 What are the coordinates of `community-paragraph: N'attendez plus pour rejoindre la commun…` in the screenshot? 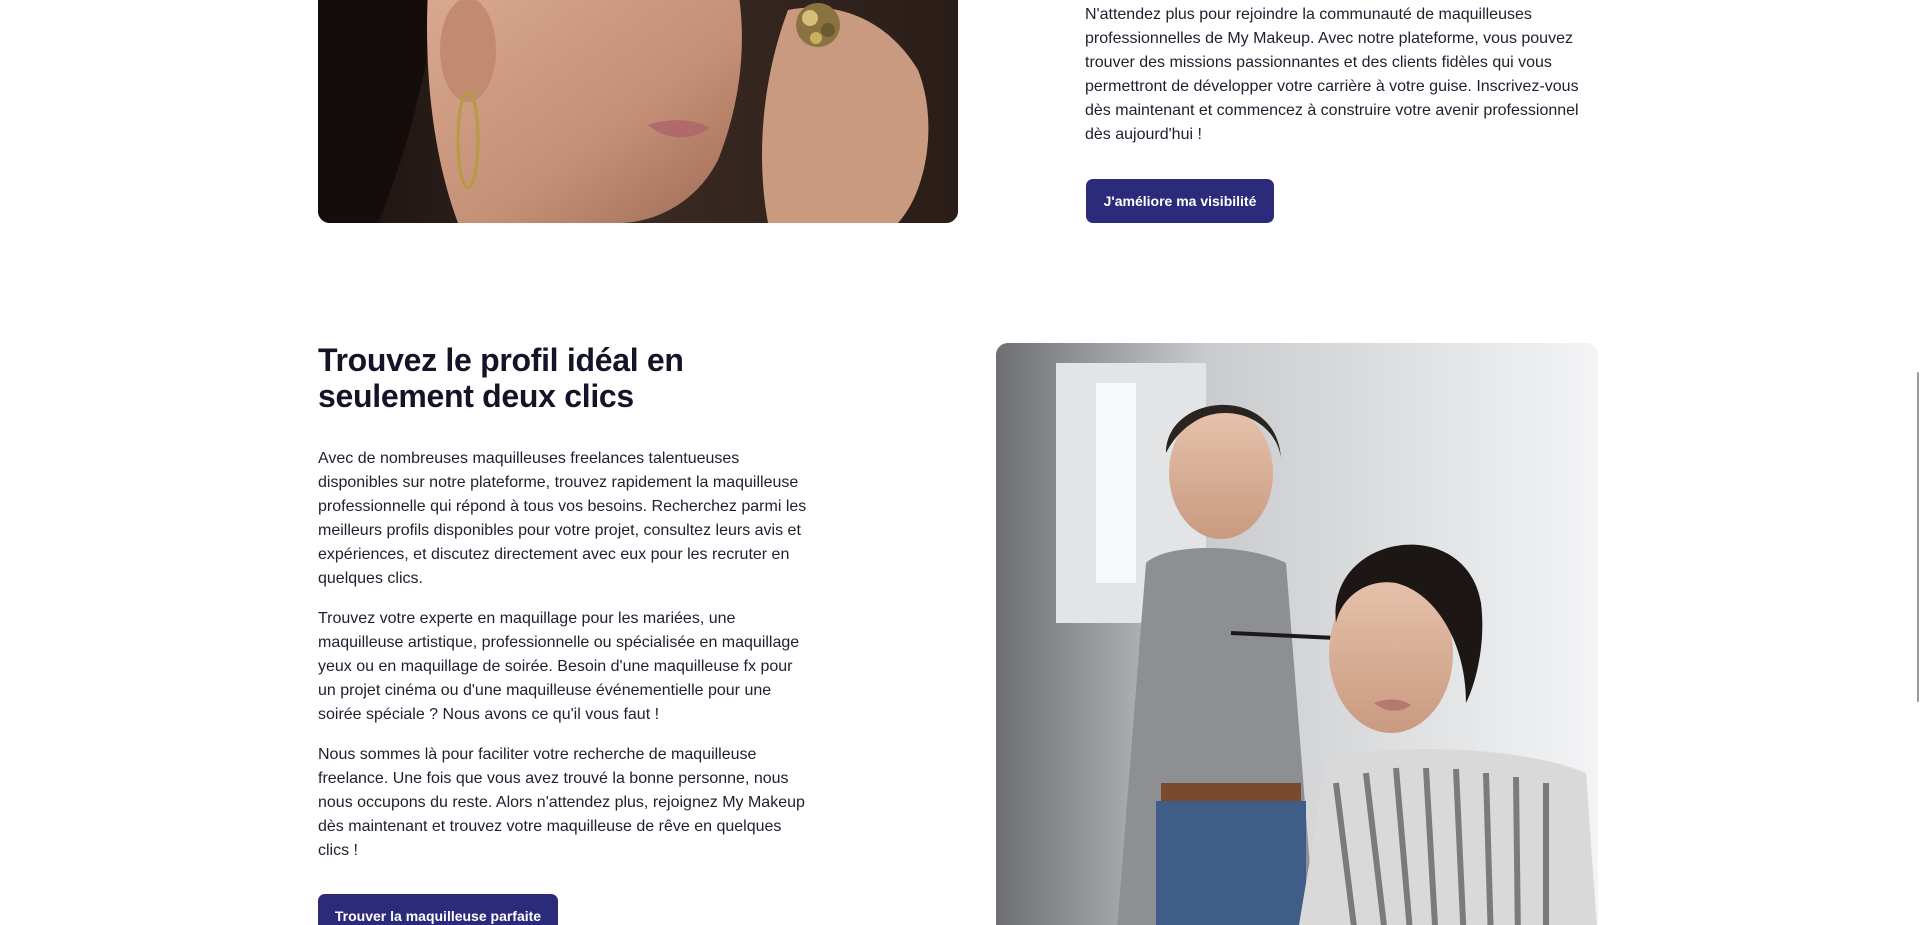 It's located at (1332, 74).